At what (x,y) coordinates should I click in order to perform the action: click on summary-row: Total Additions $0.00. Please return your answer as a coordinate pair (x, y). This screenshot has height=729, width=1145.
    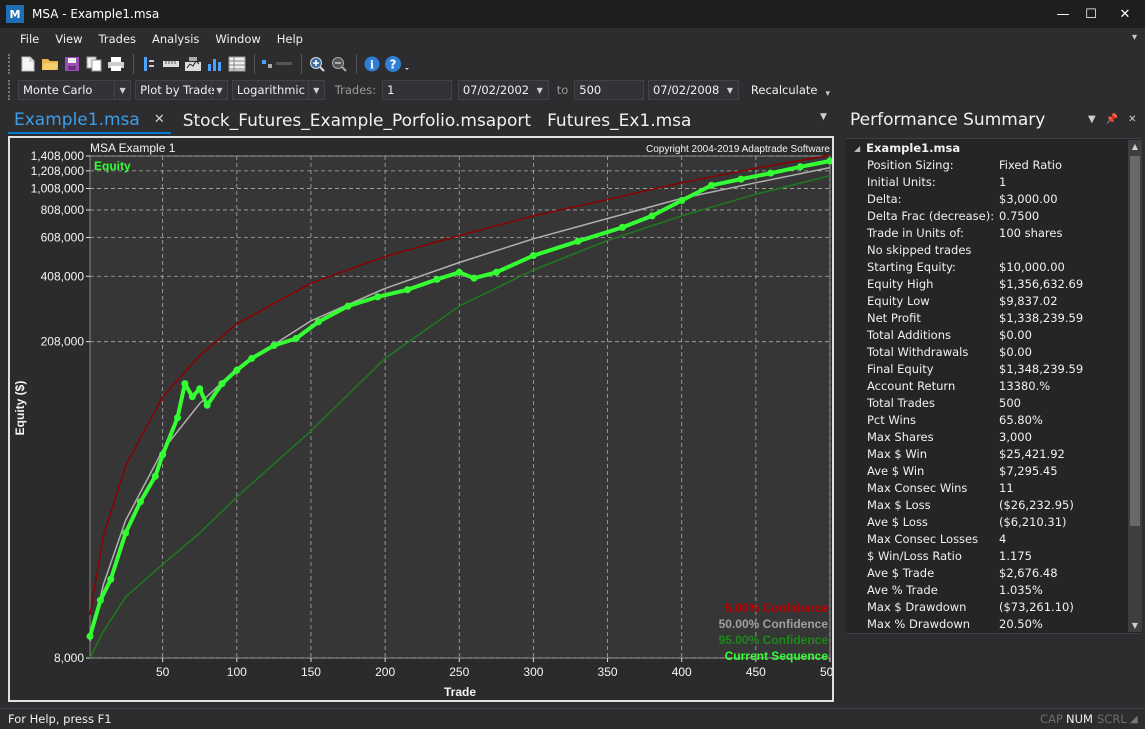
    Looking at the image, I should click on (997, 336).